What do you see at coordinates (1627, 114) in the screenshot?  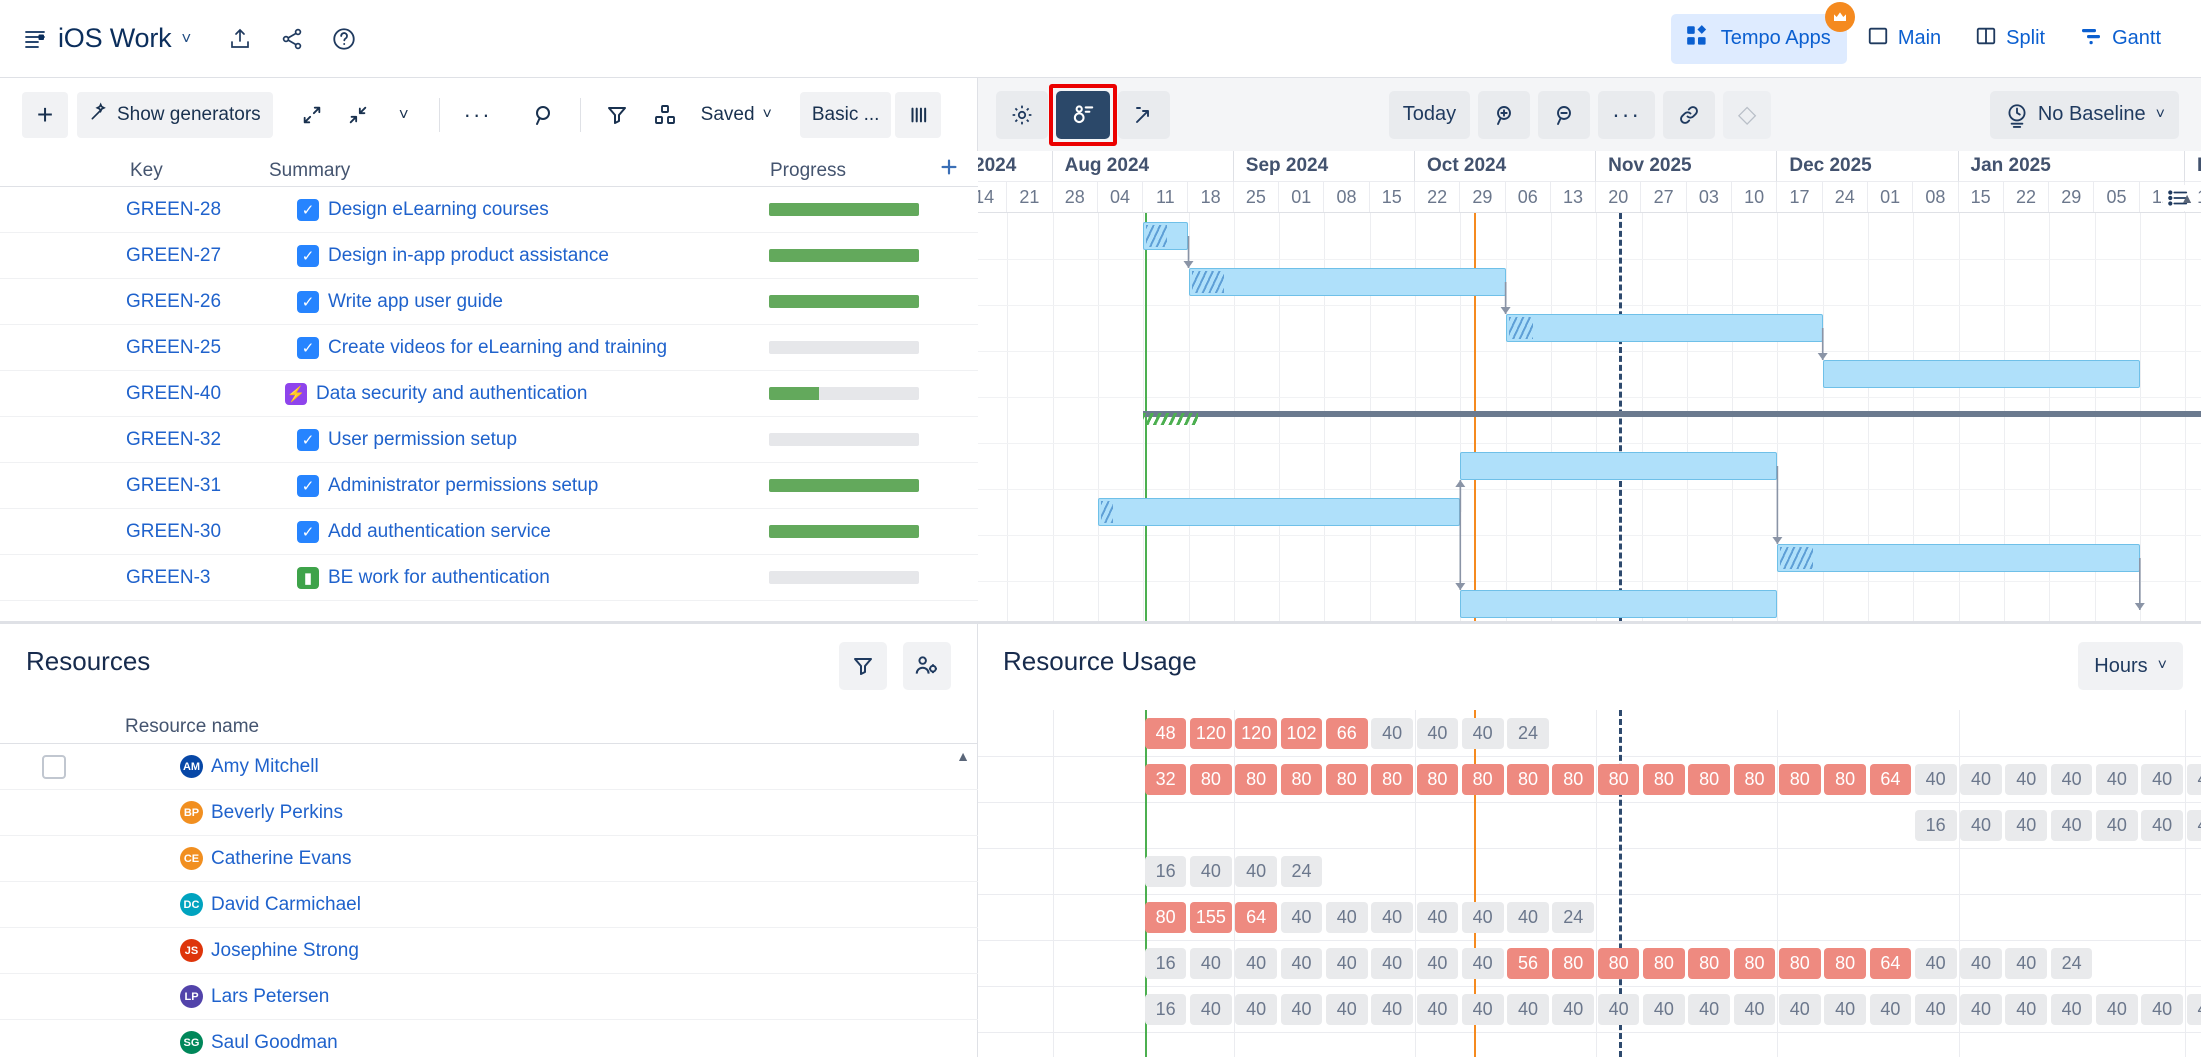 I see `gantt-more-button: ···` at bounding box center [1627, 114].